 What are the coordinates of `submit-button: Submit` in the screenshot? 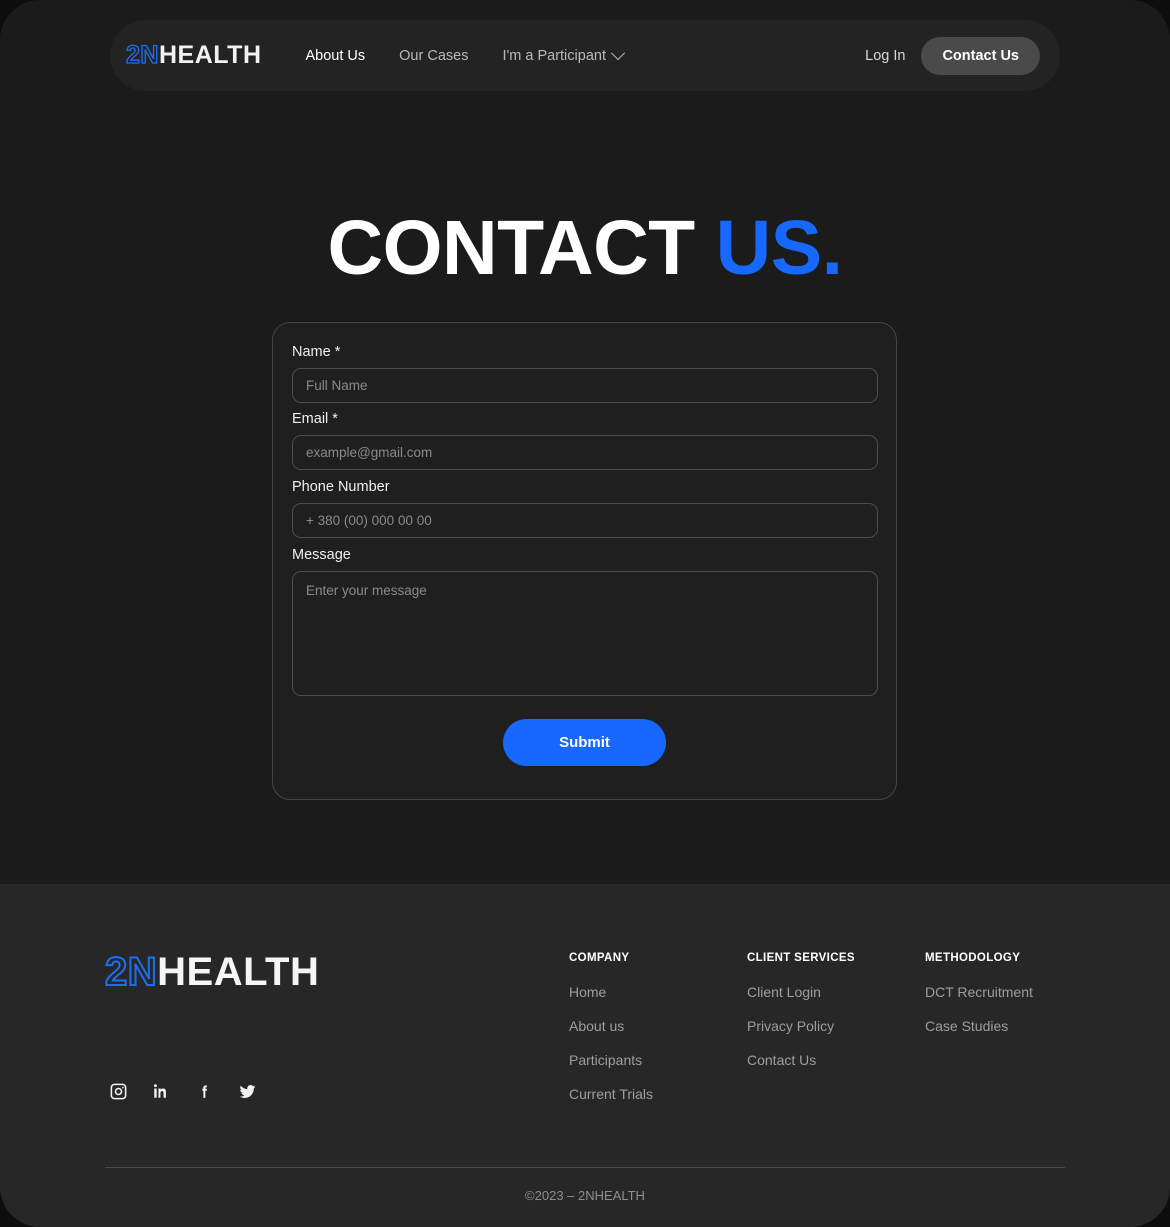 It's located at (584, 742).